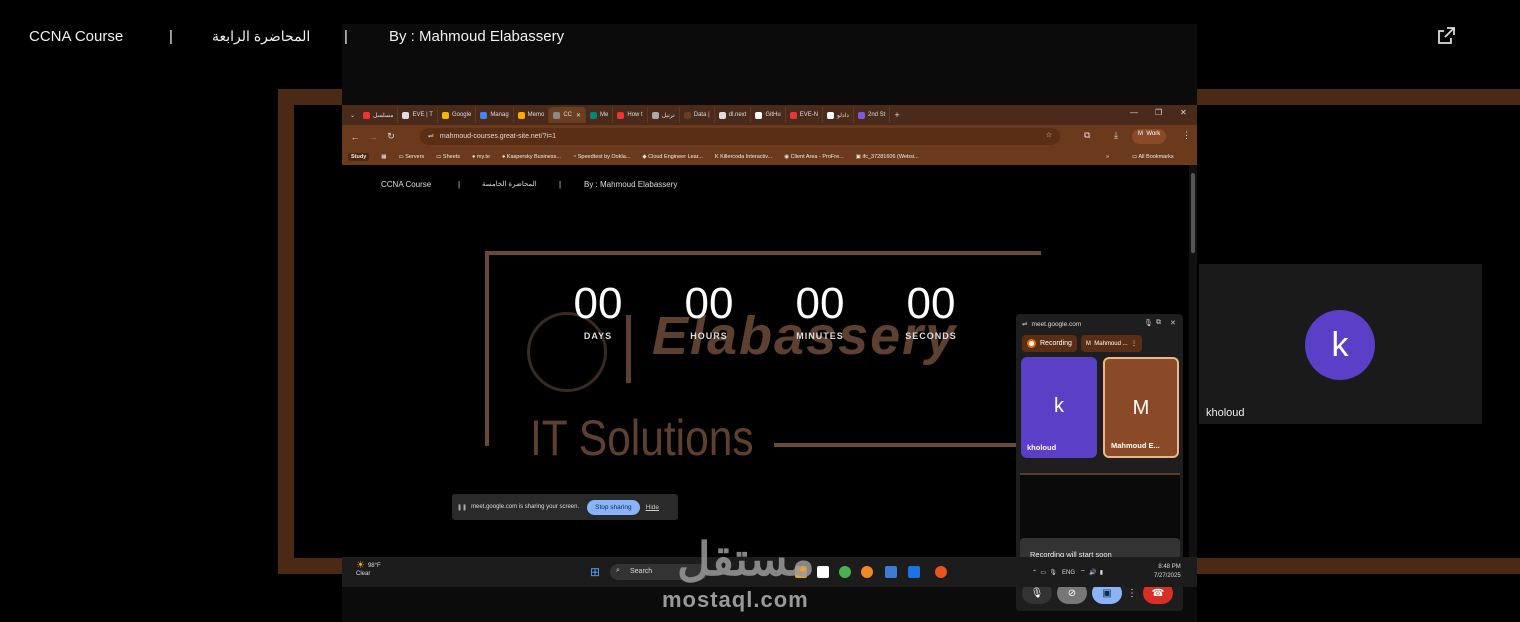  I want to click on download-icon: ⤓, so click(1116, 135).